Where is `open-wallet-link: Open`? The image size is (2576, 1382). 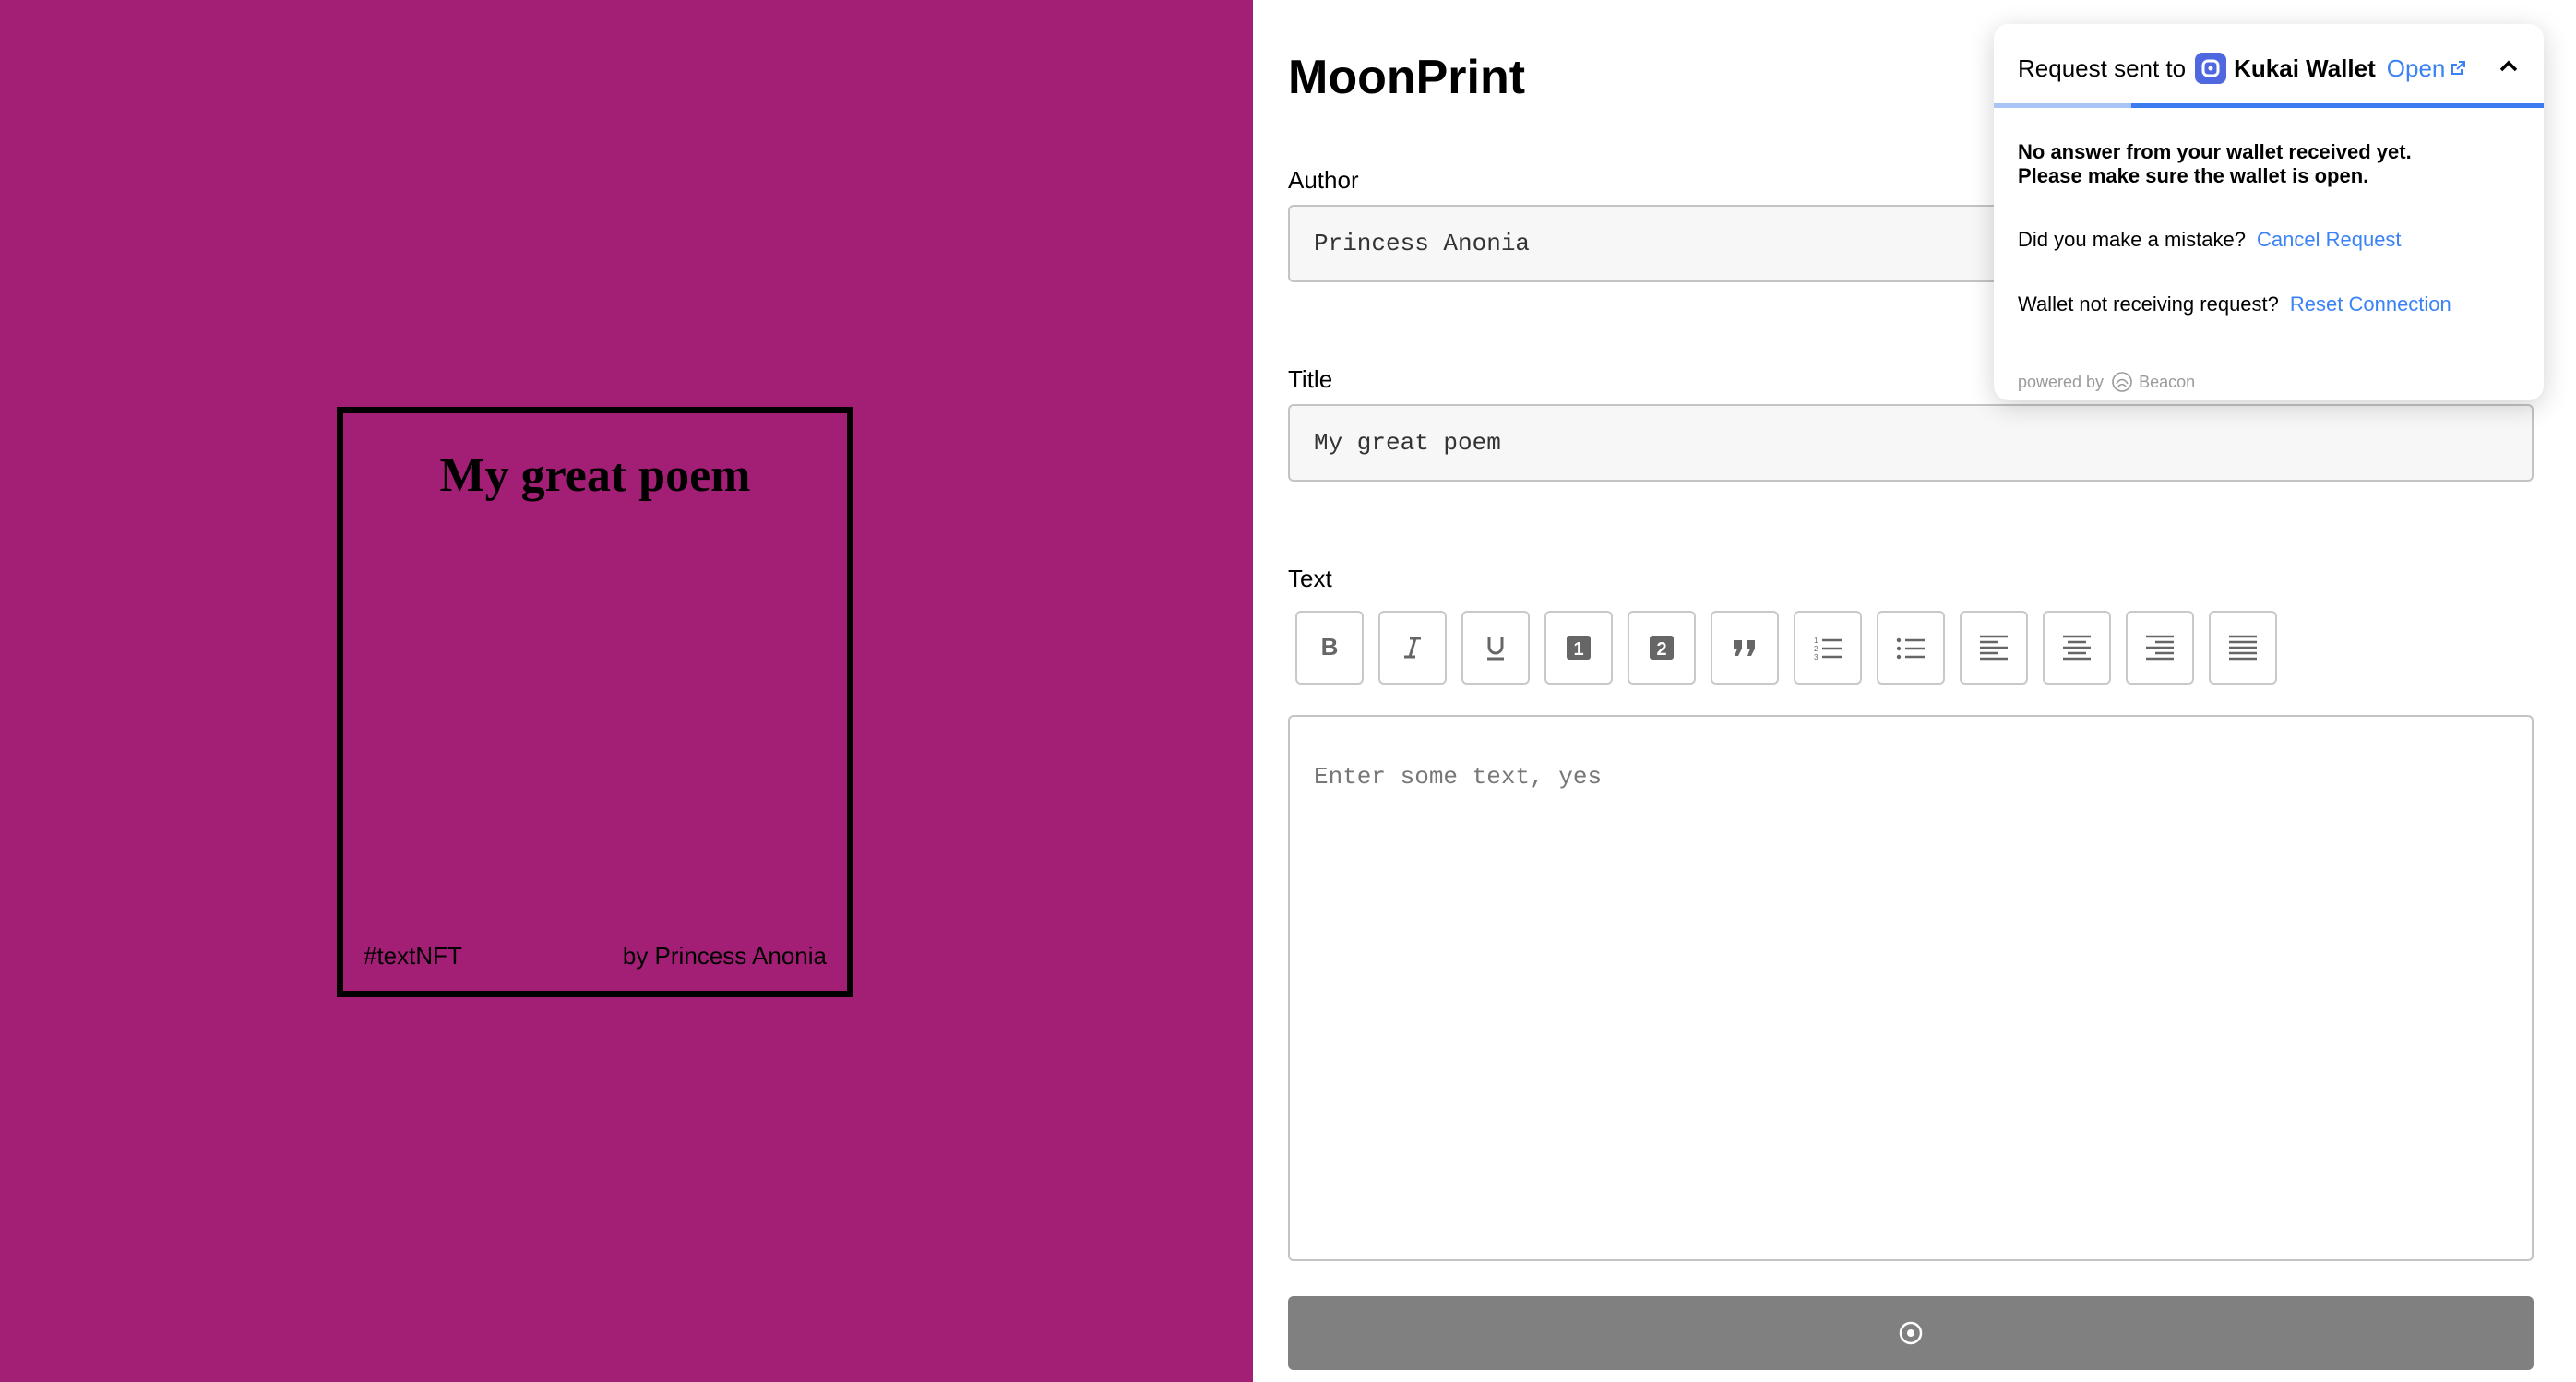 open-wallet-link: Open is located at coordinates (2427, 68).